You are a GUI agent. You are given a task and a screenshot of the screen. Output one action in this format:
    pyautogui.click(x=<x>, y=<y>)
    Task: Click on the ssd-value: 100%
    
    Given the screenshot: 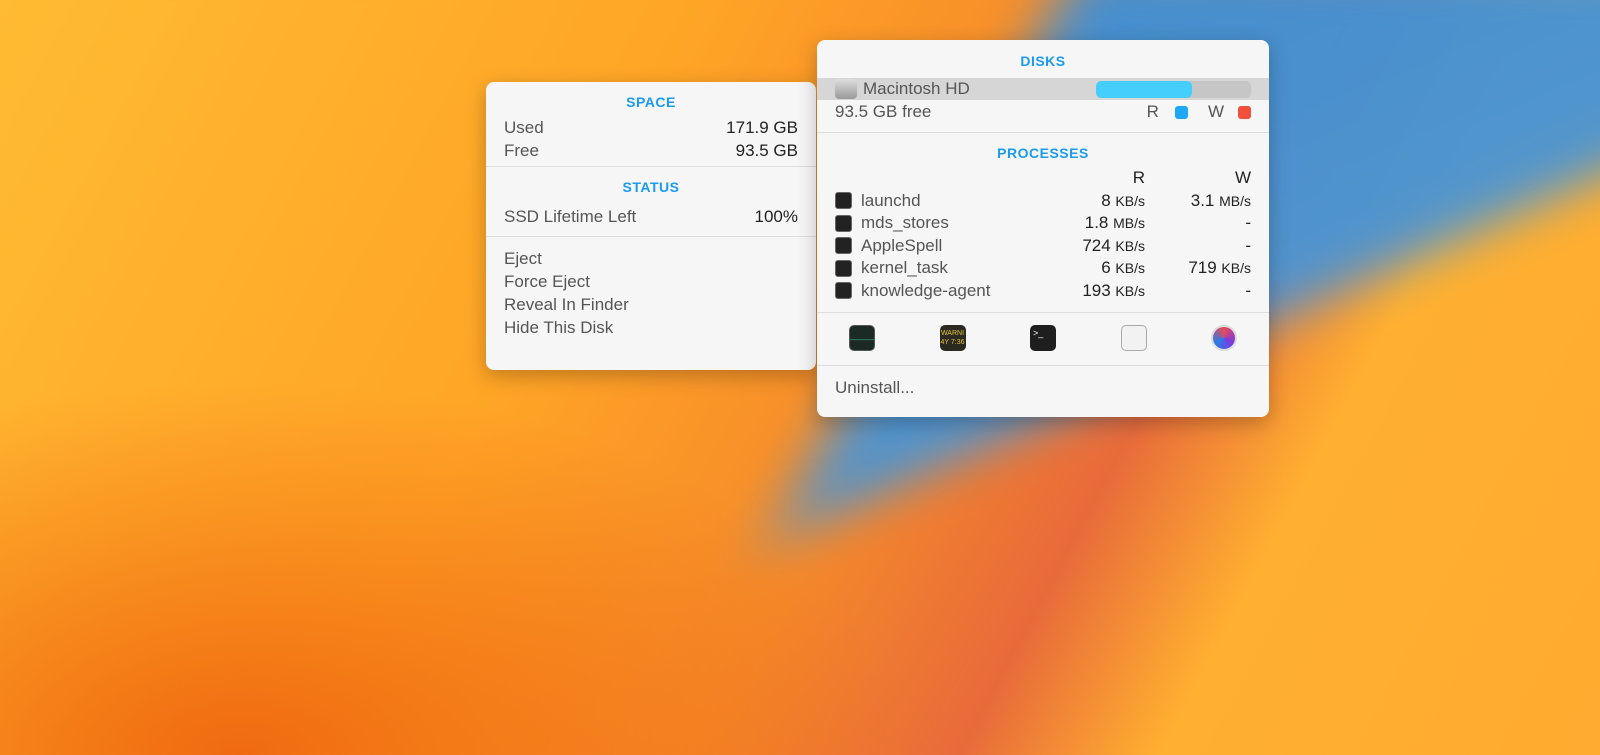 What is the action you would take?
    pyautogui.click(x=776, y=216)
    